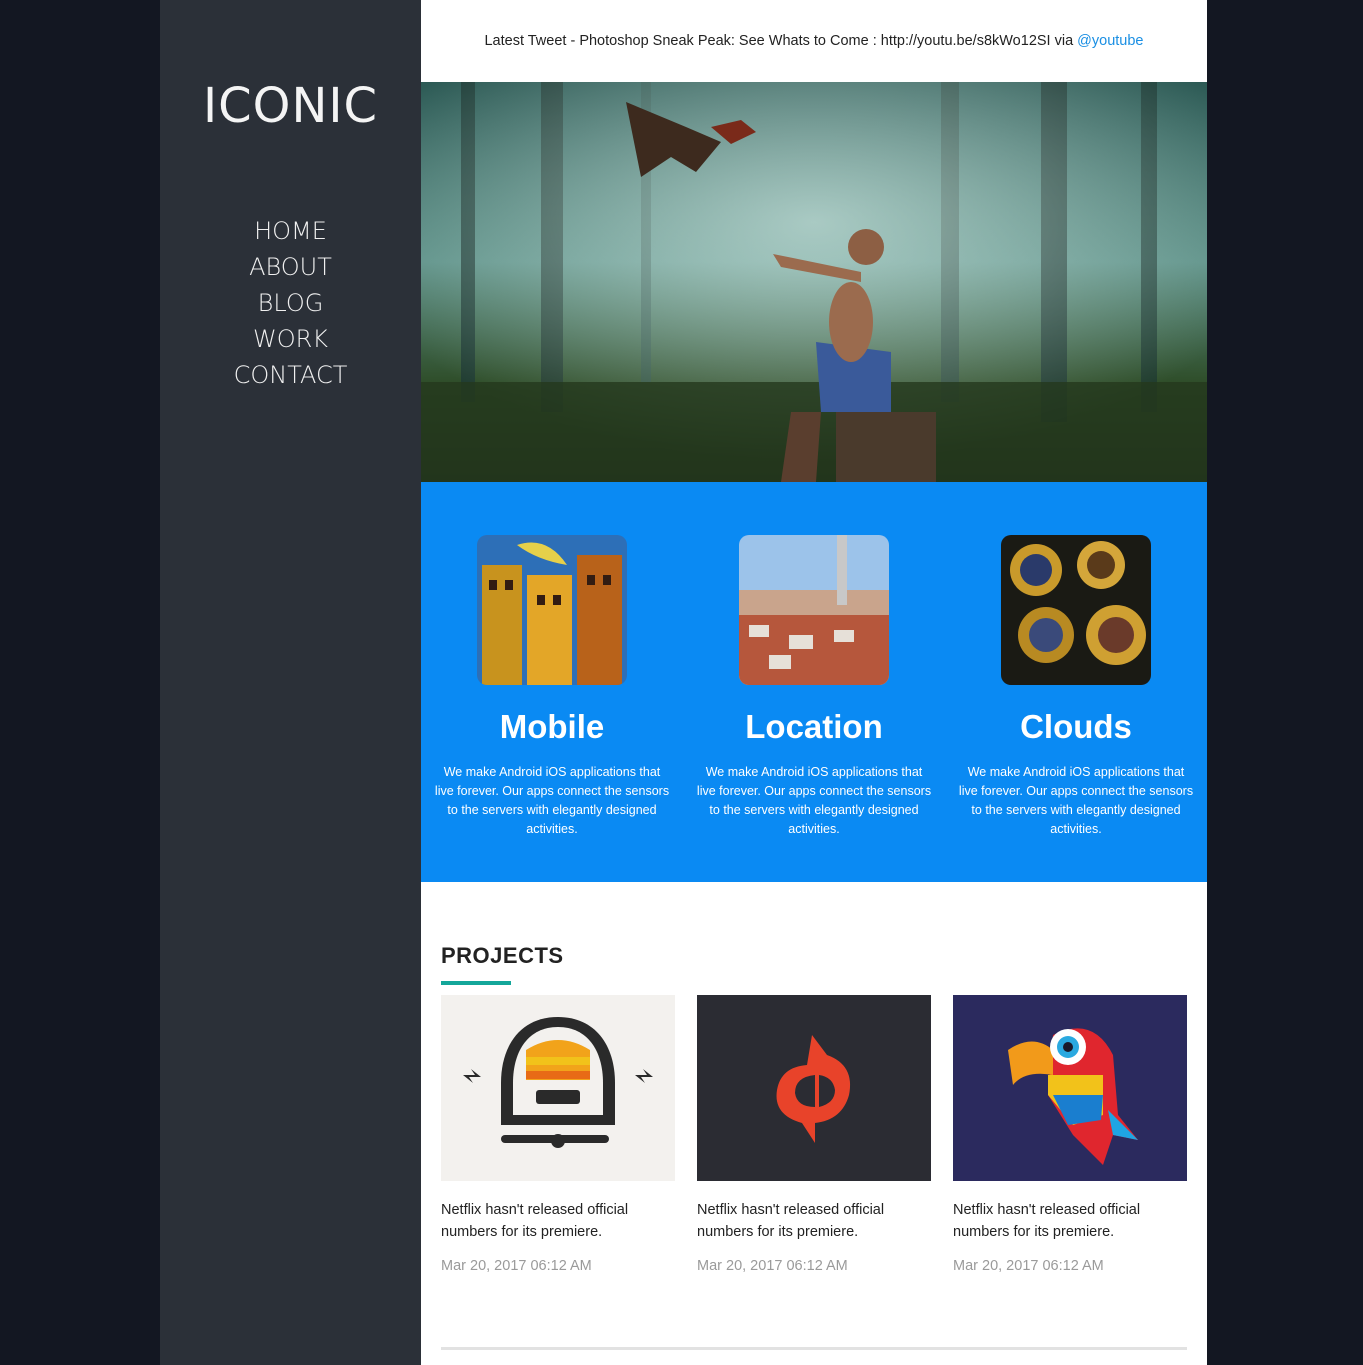 The height and width of the screenshot is (1365, 1363). I want to click on mobile-thumbnail, so click(552, 610).